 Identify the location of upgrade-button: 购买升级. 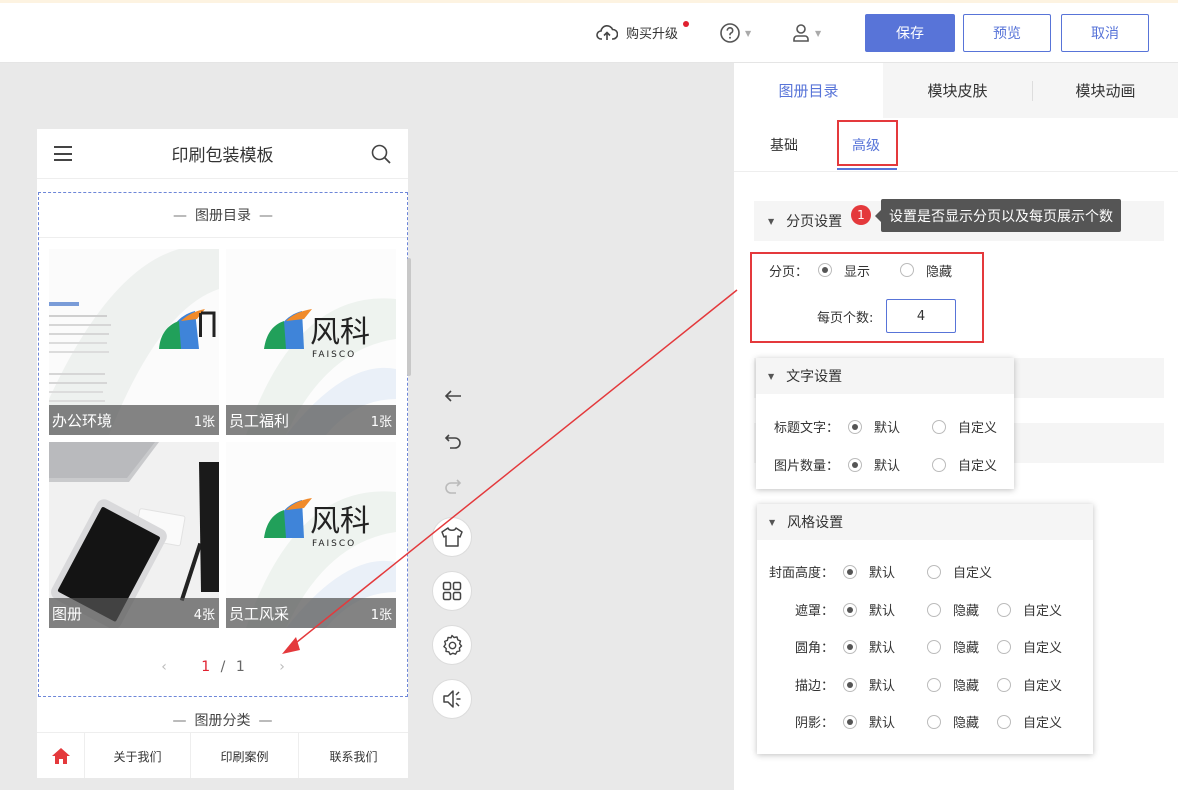
(642, 31).